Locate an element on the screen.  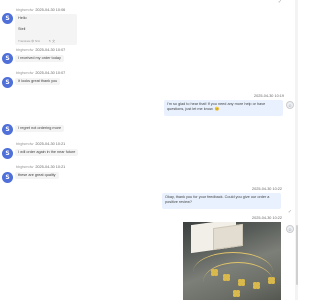
message-text: these are great quality is located at coordinates (37, 175).